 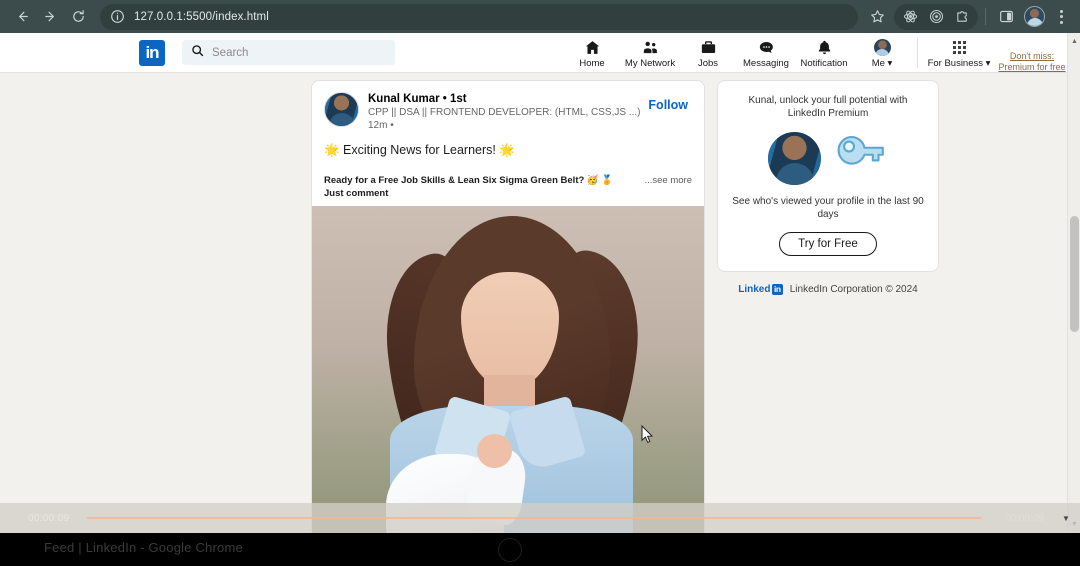 I want to click on grid-icon, so click(x=959, y=47).